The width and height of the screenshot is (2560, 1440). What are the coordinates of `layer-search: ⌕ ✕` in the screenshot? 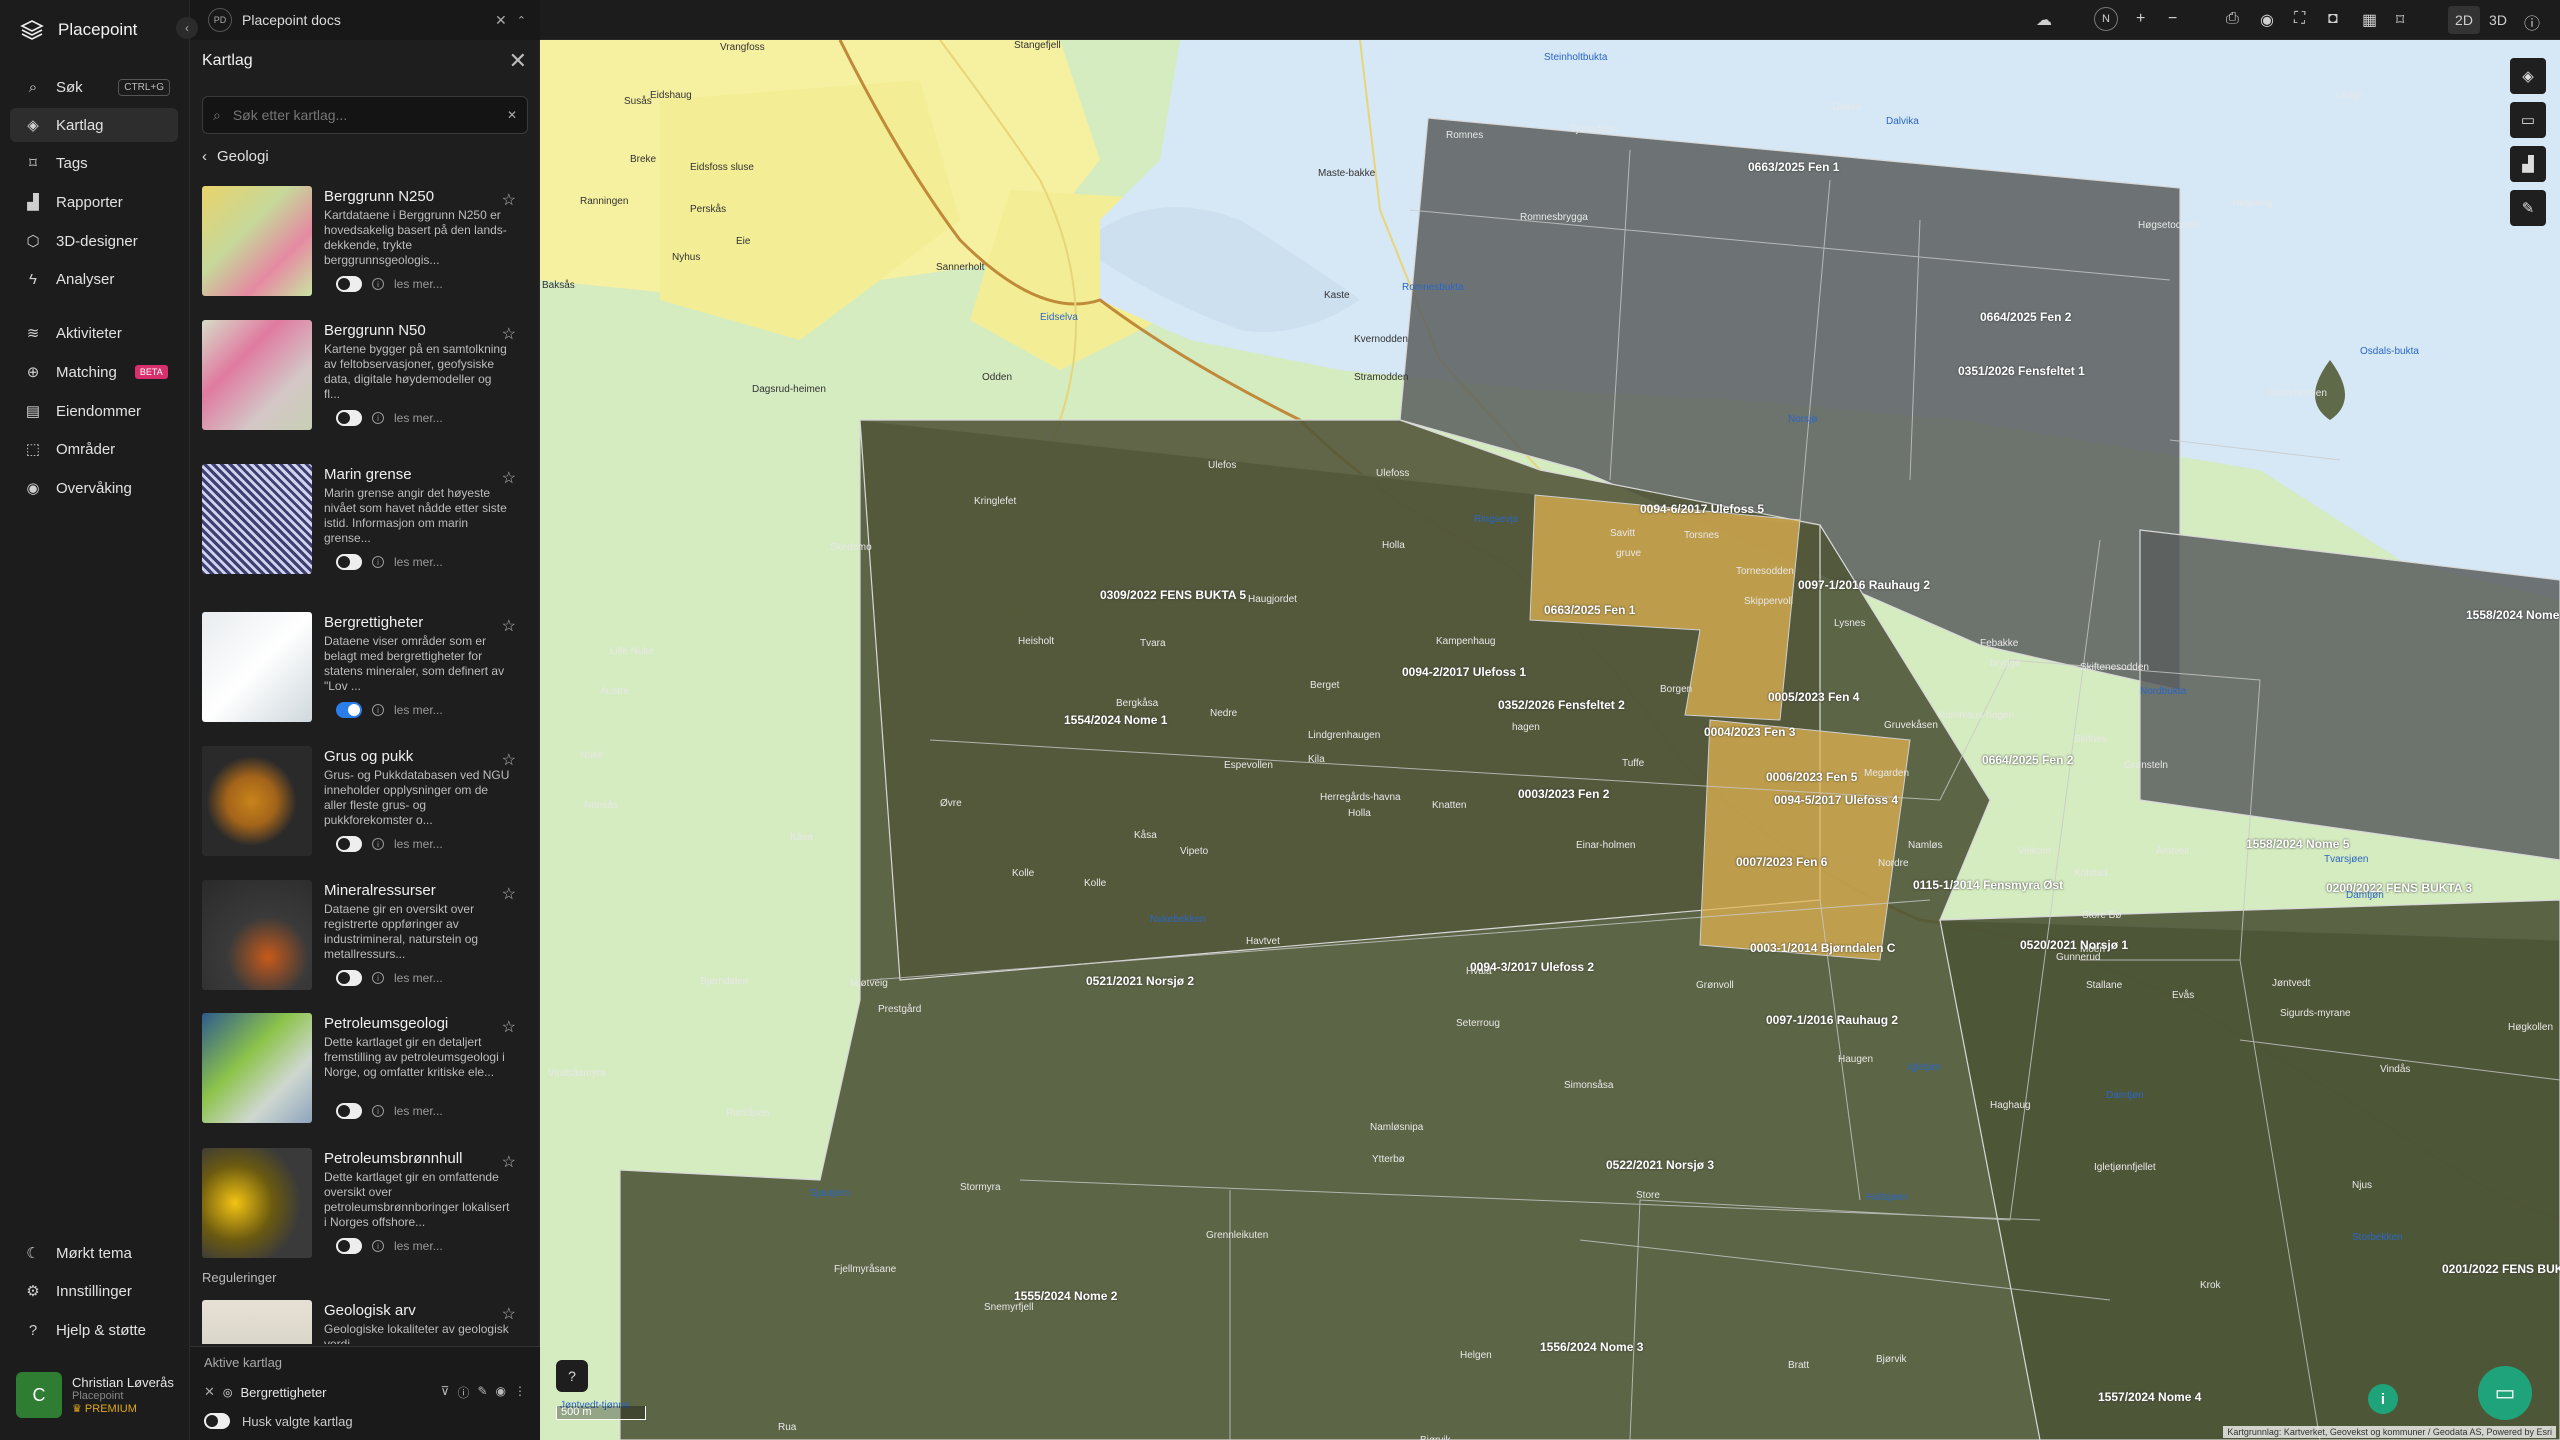 It's located at (365, 115).